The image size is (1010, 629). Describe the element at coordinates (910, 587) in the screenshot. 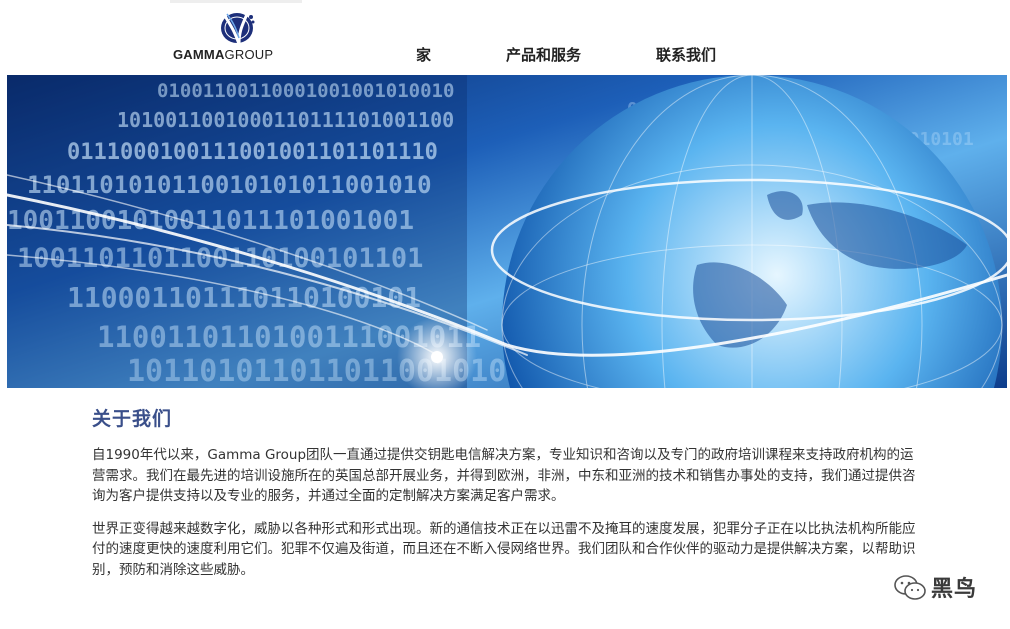

I see `wechat-icon` at that location.